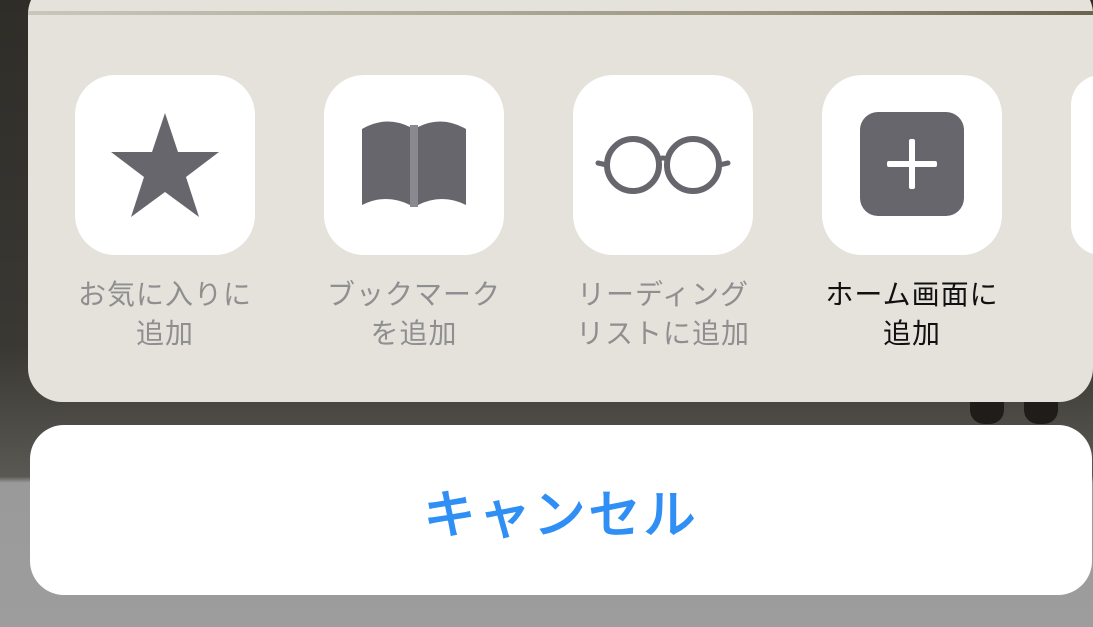  I want to click on glasses-icon, so click(663, 165).